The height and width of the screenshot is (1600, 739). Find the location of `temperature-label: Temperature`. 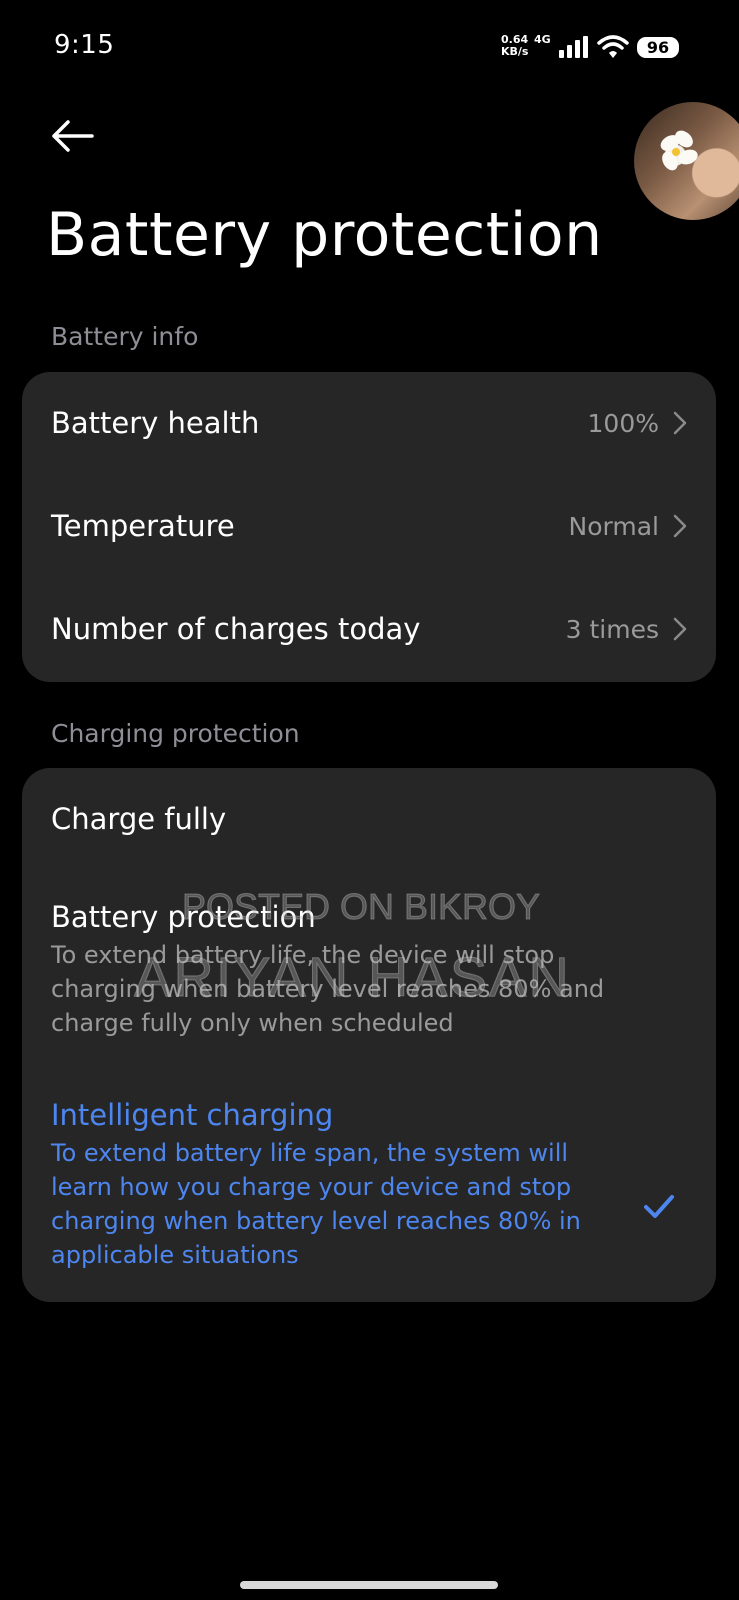

temperature-label: Temperature is located at coordinates (143, 526).